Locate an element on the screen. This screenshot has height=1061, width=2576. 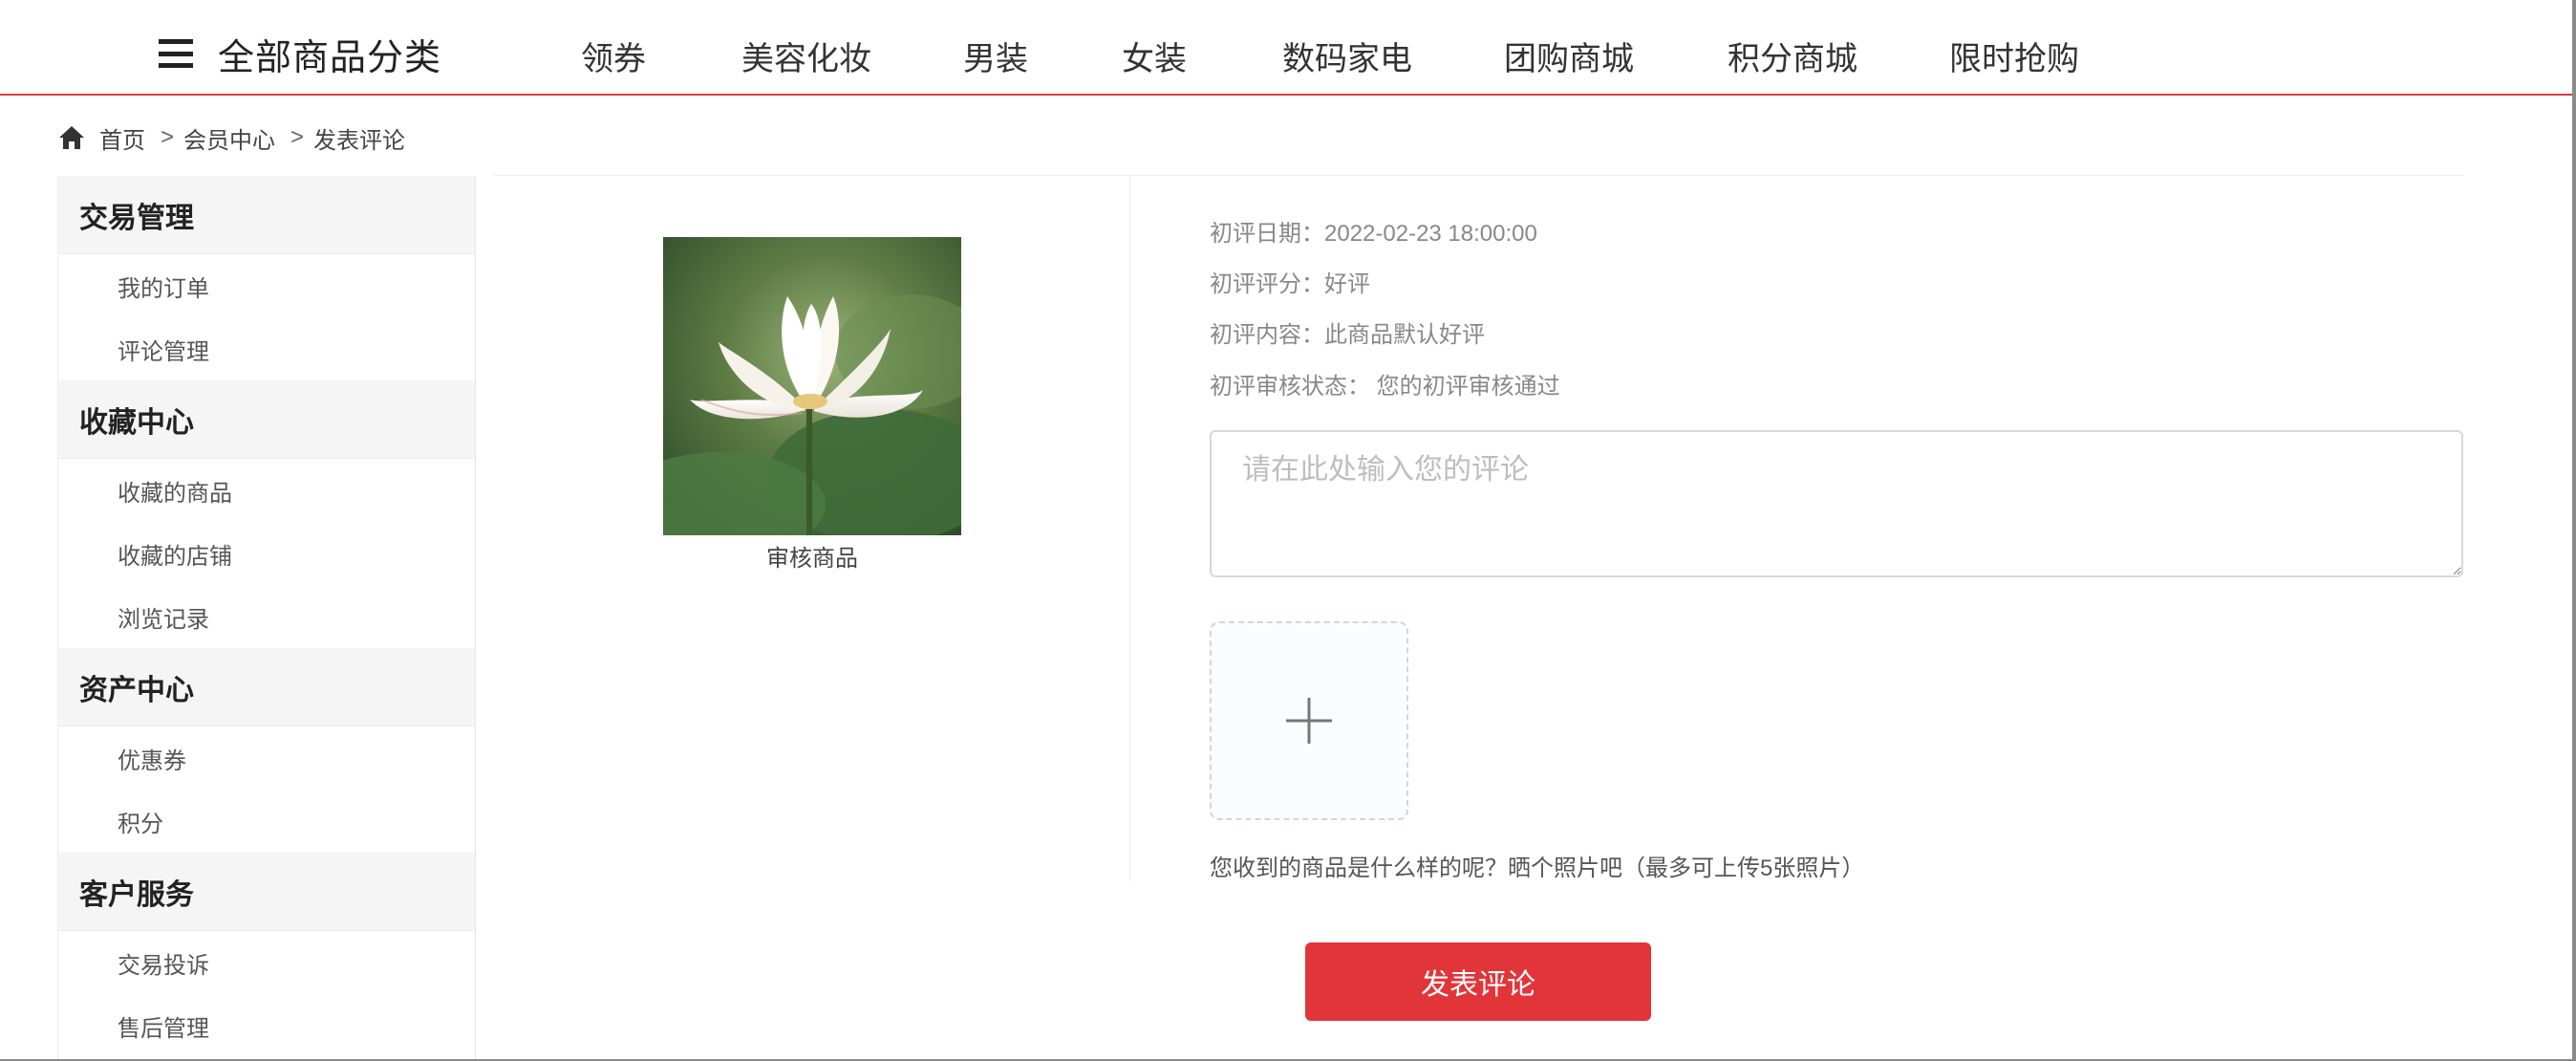
photo-upload-hint: 您收到的商品是什么样的呢？晒个照片吧（最多可上传5张照片） is located at coordinates (1537, 868).